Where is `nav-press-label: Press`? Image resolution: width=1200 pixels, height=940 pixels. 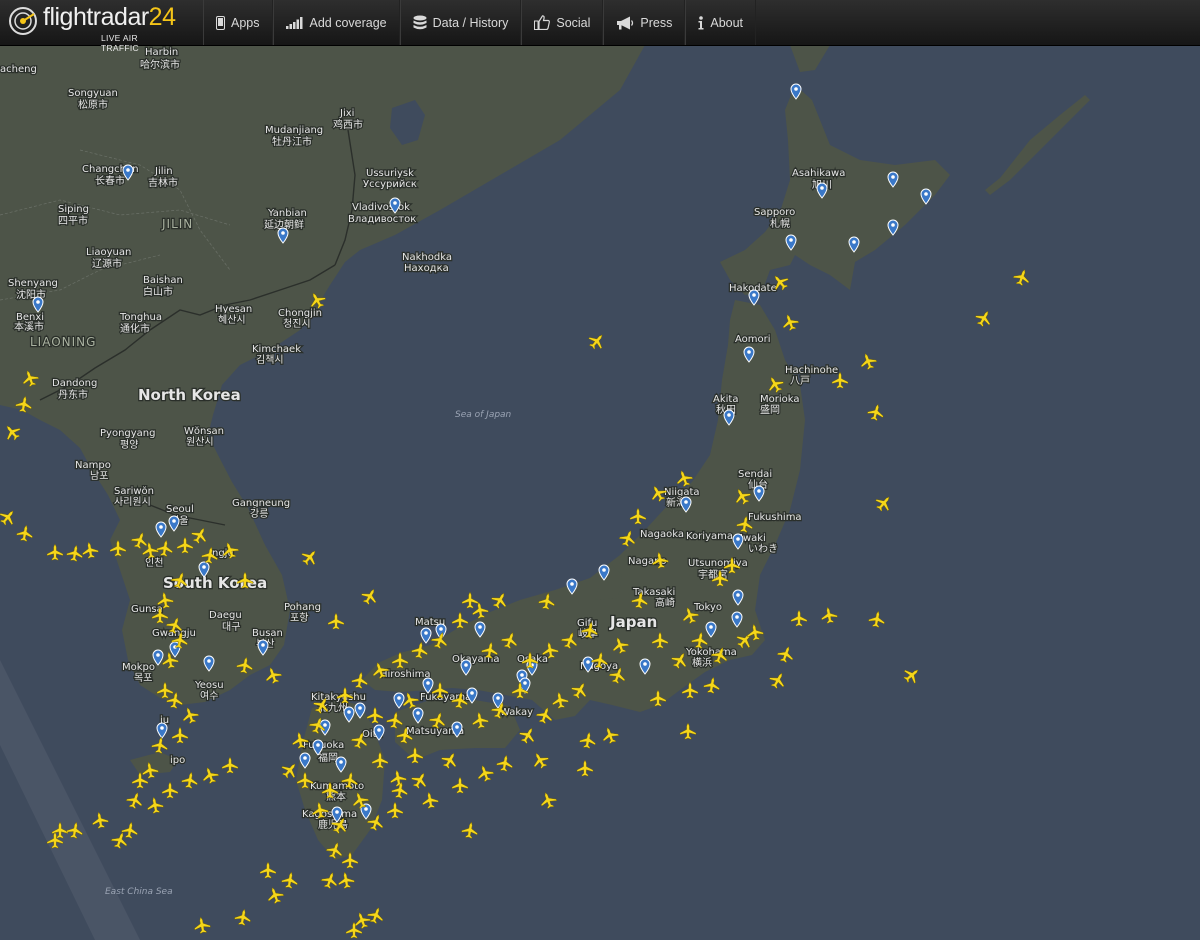
nav-press-label: Press is located at coordinates (656, 22).